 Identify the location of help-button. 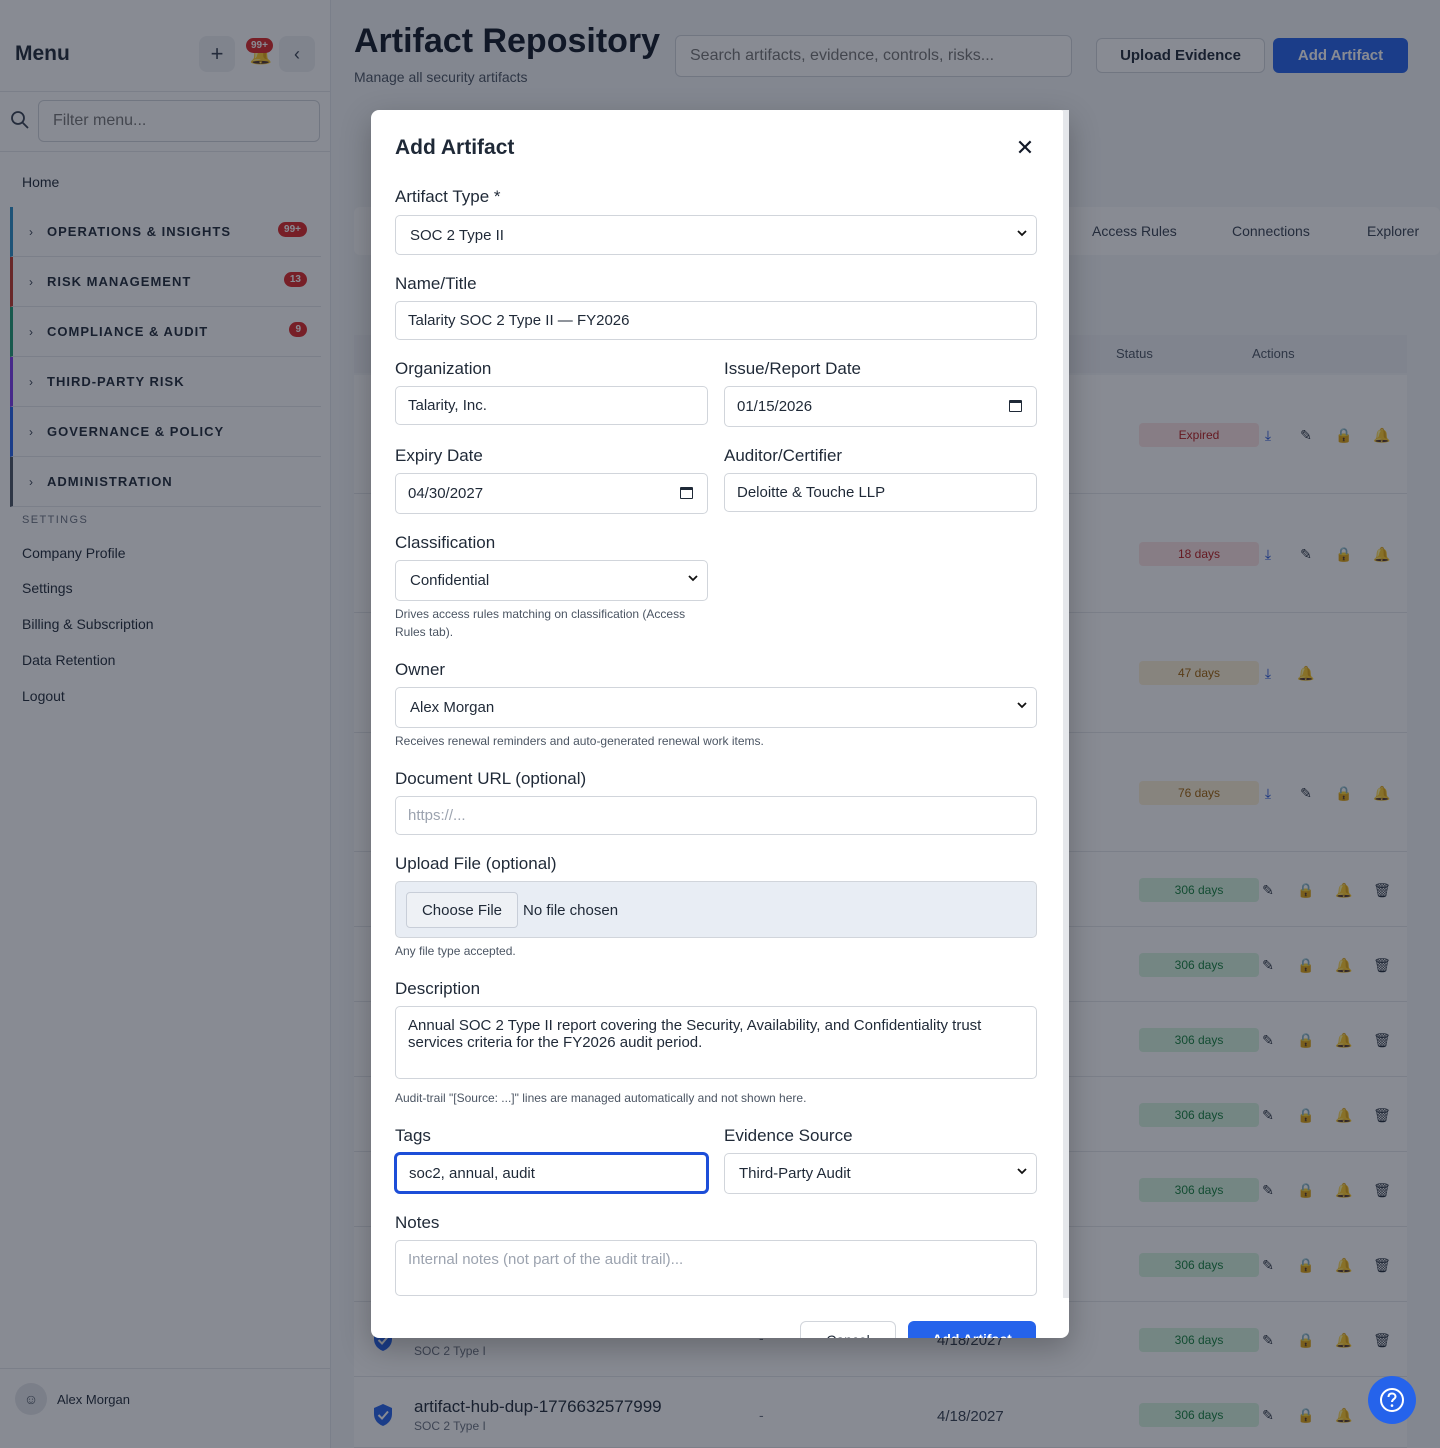
(1392, 1400).